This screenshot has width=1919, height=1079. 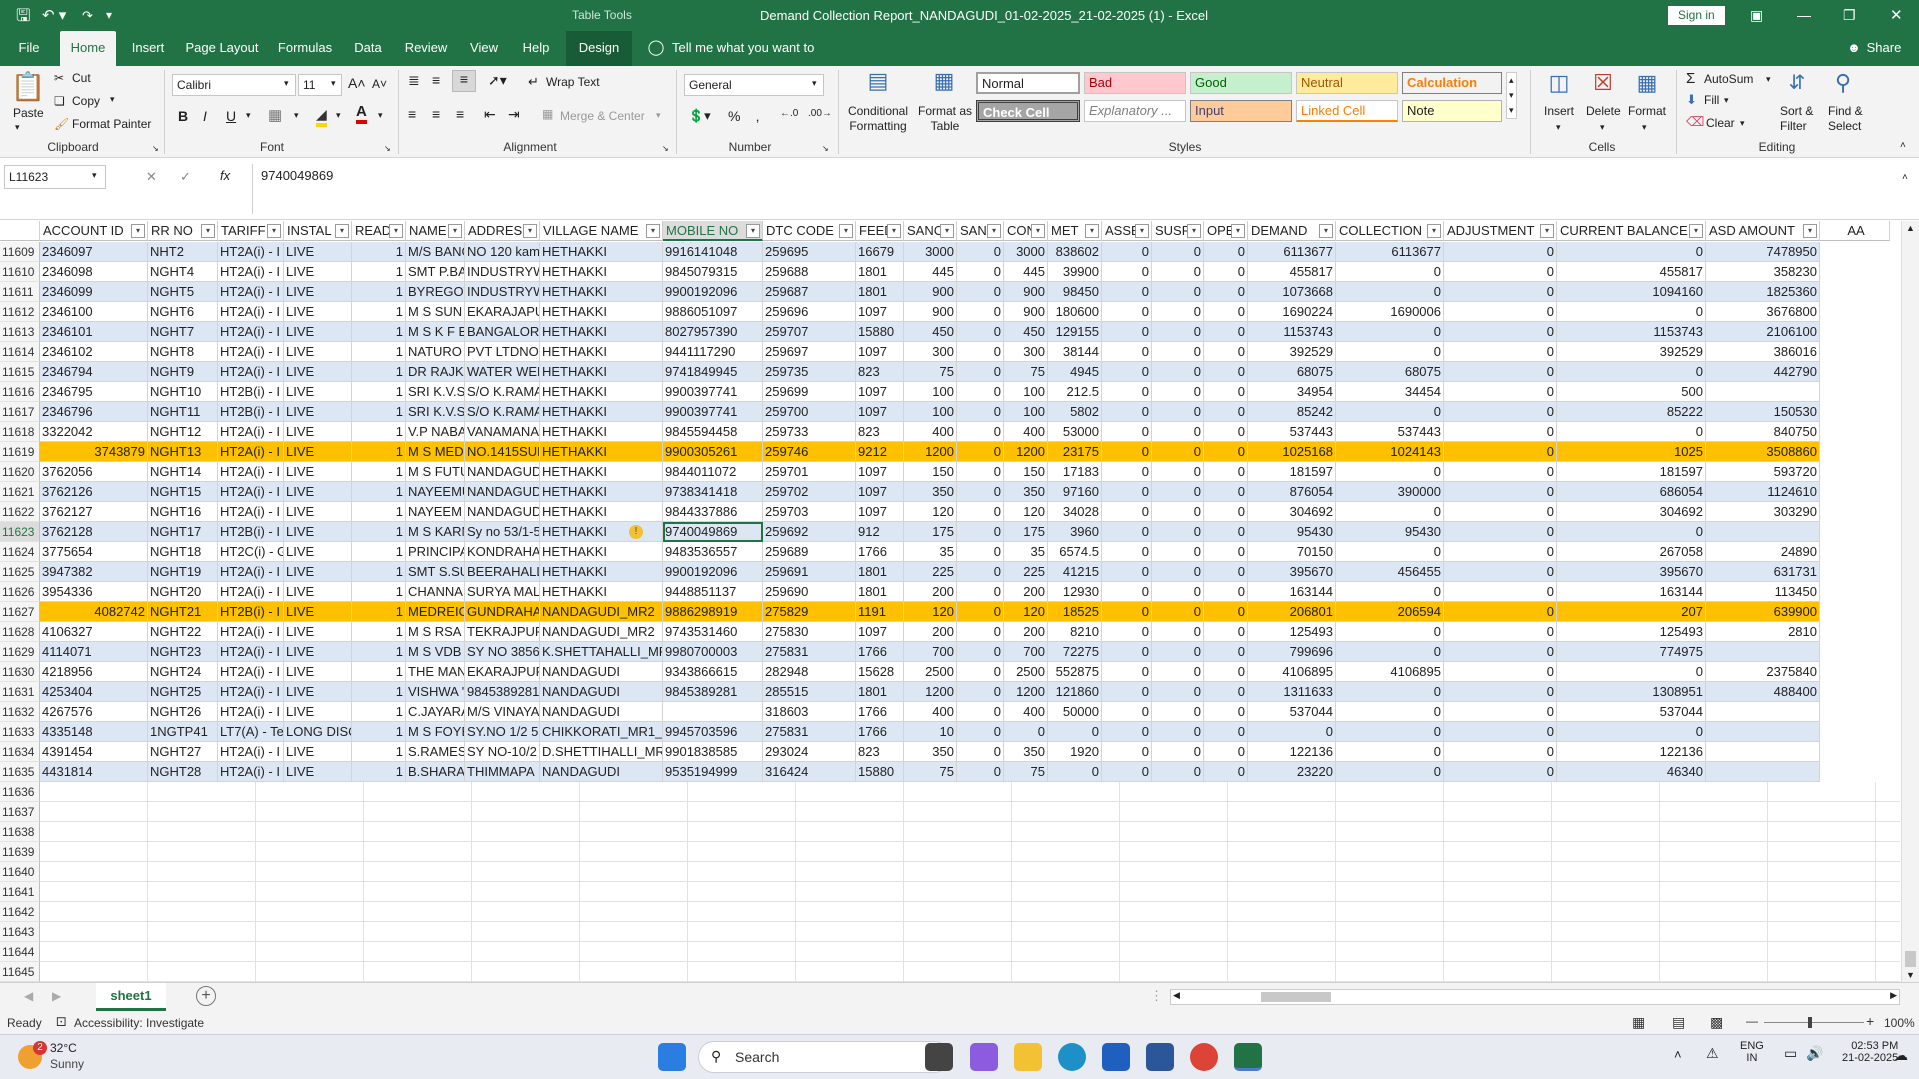 What do you see at coordinates (536, 48) in the screenshot?
I see `tab-help: Help` at bounding box center [536, 48].